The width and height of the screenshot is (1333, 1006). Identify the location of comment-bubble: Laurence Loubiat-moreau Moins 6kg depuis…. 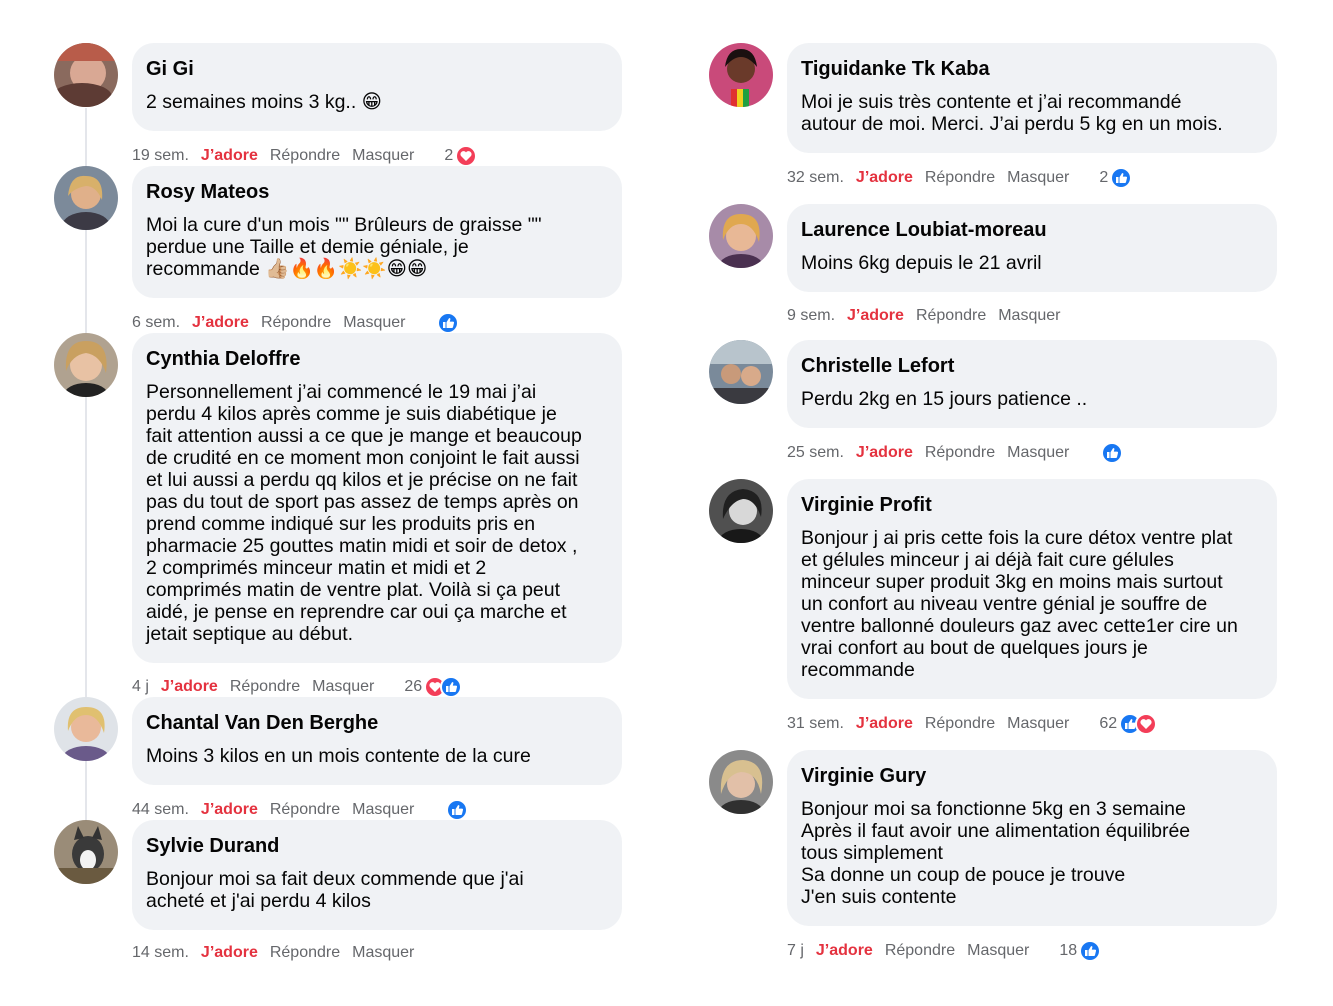
(1032, 248).